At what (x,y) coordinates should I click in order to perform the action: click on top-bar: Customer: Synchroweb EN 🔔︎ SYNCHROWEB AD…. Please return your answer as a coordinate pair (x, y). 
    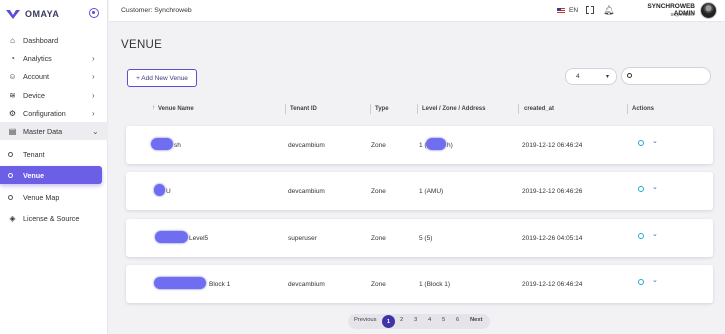
    Looking at the image, I should click on (417, 11).